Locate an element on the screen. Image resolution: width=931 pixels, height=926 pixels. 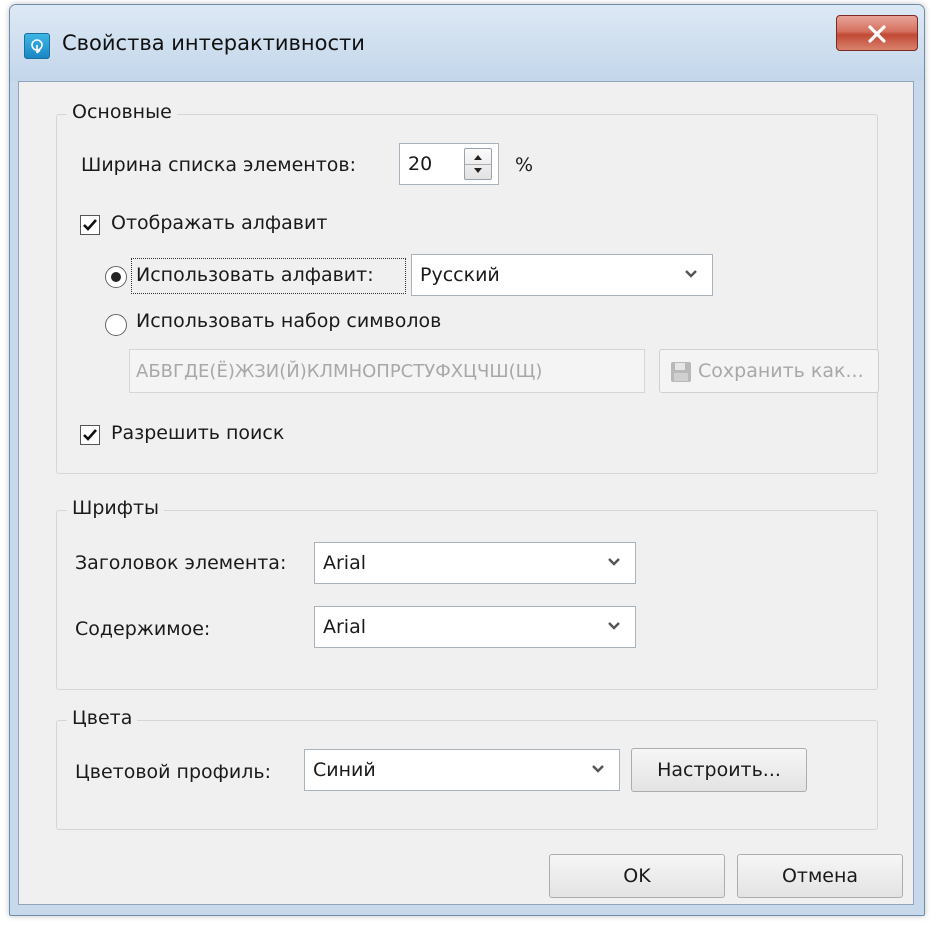
heading-font-label: Заголовок элемента: is located at coordinates (181, 563).